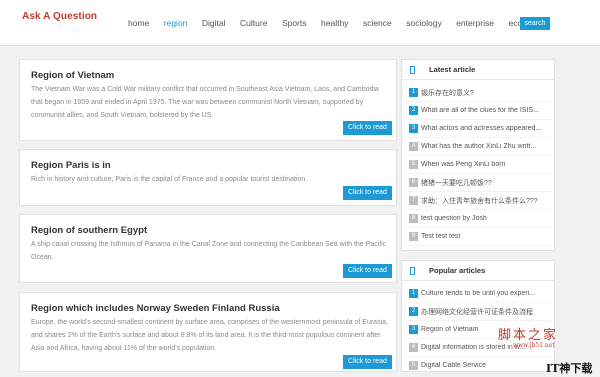  Describe the element at coordinates (486, 201) in the screenshot. I see `list-item-label: 求助：入住青年旅舍有什么条件么???` at that location.